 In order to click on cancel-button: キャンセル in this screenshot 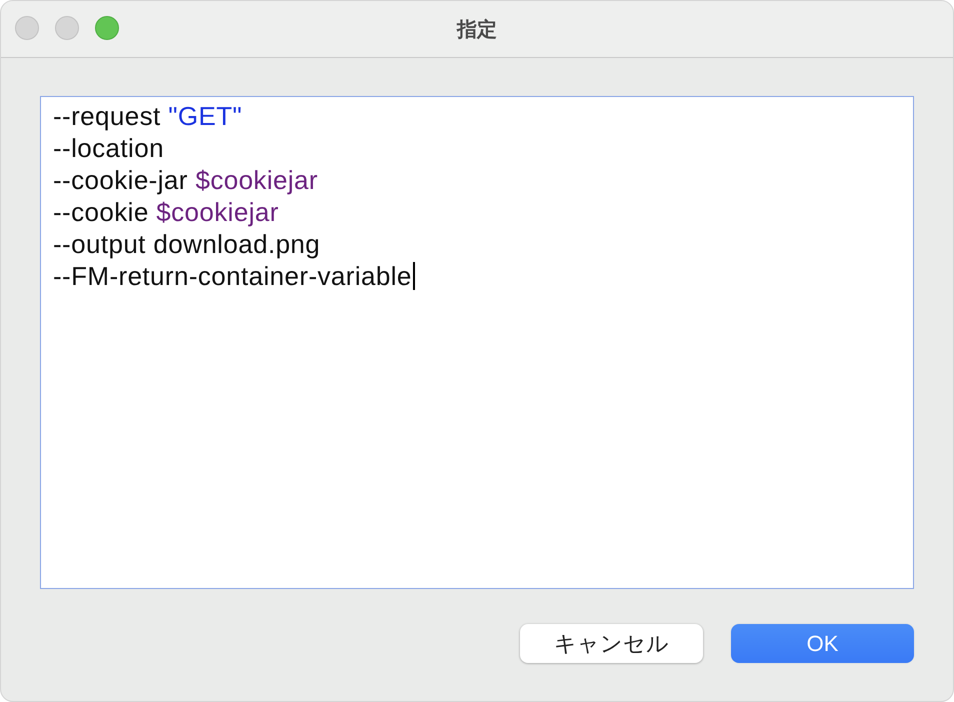, I will do `click(611, 643)`.